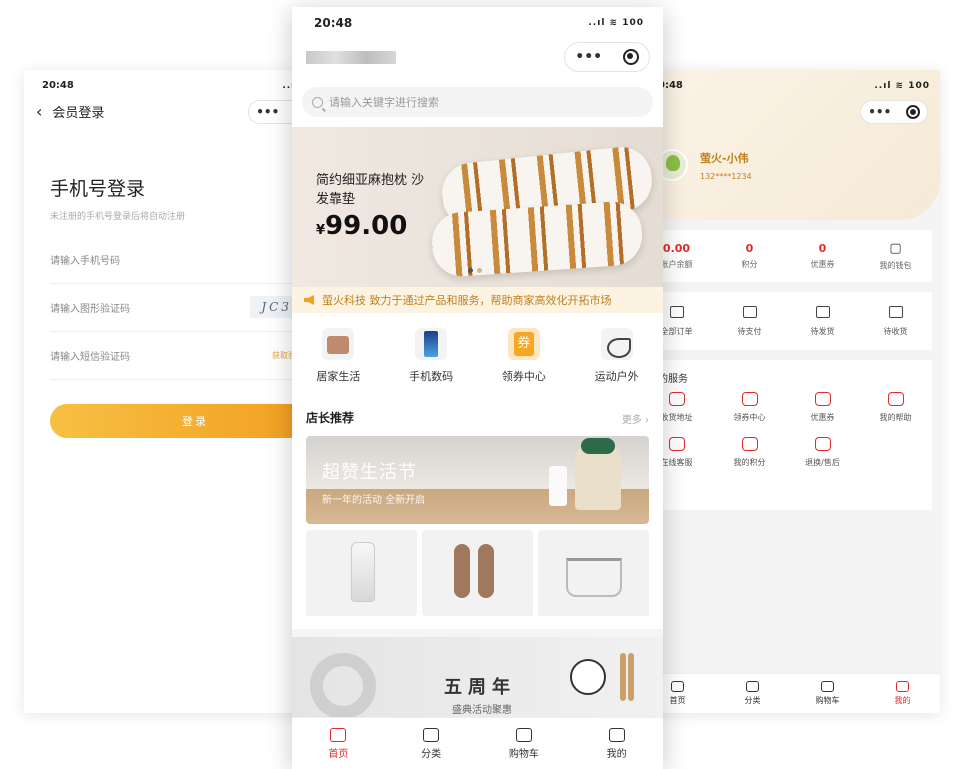 The image size is (973, 769). I want to click on recommend-section: 店长推荐 更多 › 超赞生活节 新一年的活动 全新开启, so click(477, 514).